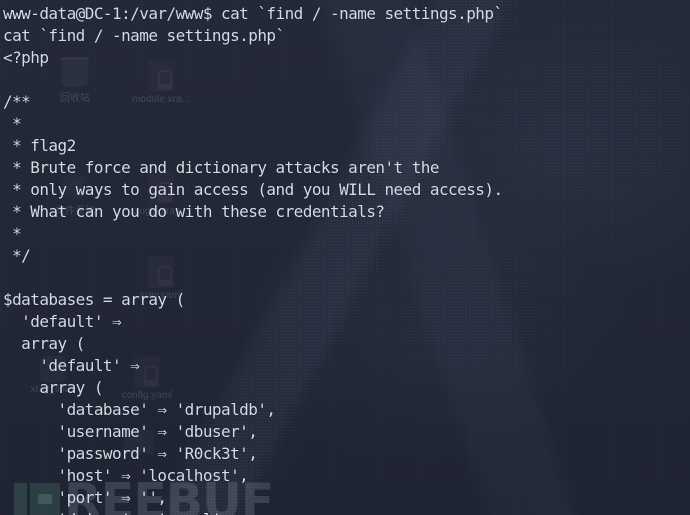 The height and width of the screenshot is (515, 690). I want to click on terminal-line: 'database' ⇒ 'drupaldb',, so click(139, 409).